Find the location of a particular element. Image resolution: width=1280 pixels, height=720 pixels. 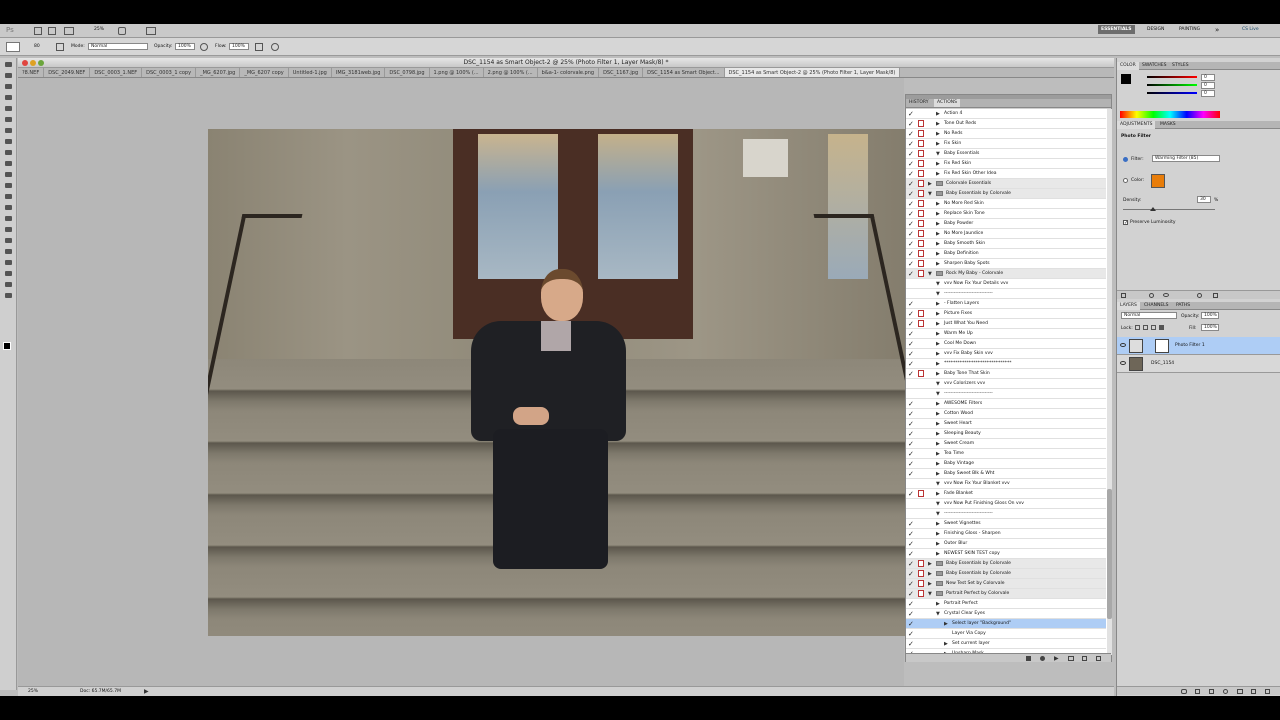

color-g-field: 0 is located at coordinates (1208, 85).